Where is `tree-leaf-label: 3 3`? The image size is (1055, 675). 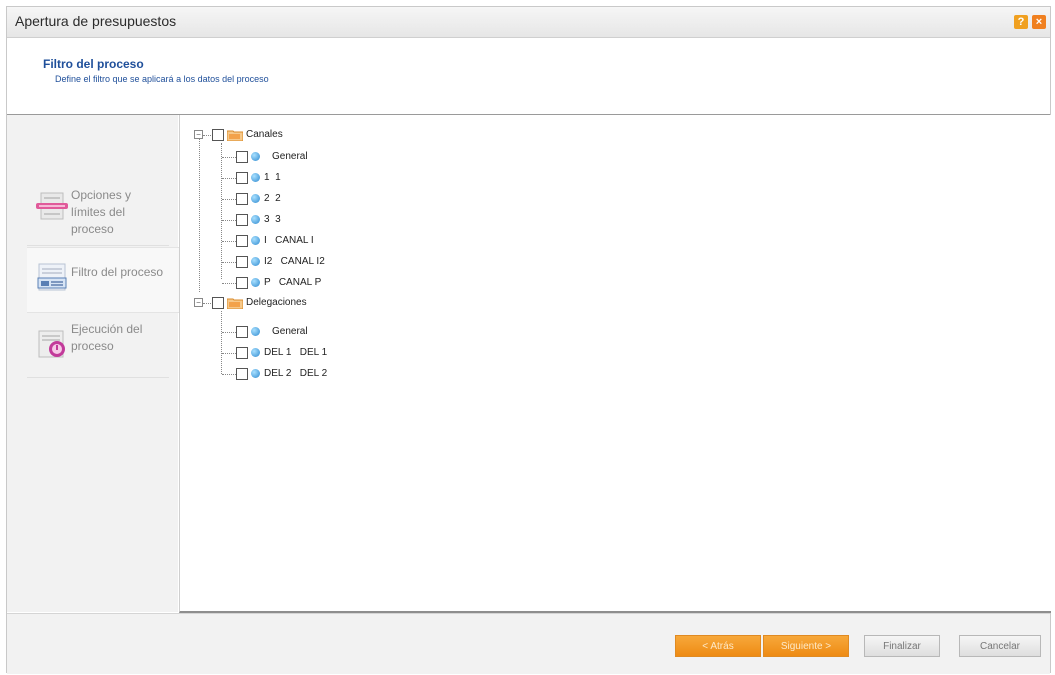 tree-leaf-label: 3 3 is located at coordinates (272, 219).